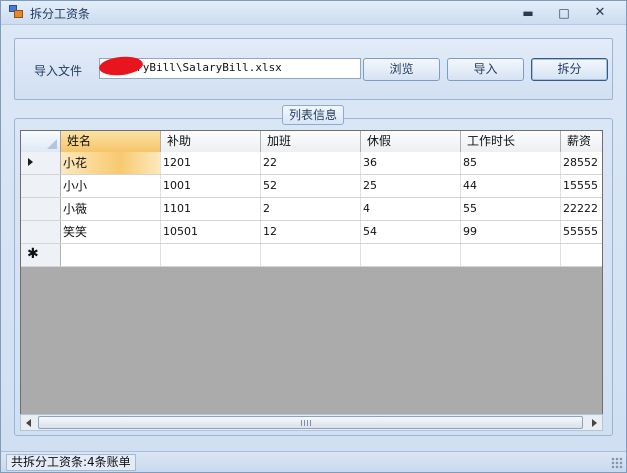 This screenshot has height=473, width=627. I want to click on cell-overtime: 2, so click(311, 209).